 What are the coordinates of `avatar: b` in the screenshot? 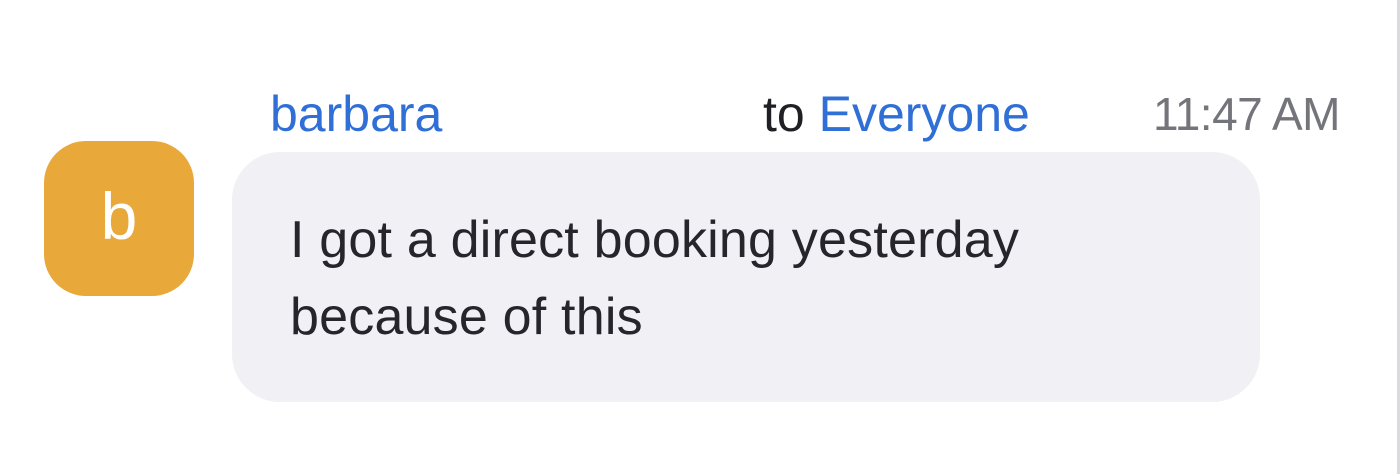 It's located at (119, 218).